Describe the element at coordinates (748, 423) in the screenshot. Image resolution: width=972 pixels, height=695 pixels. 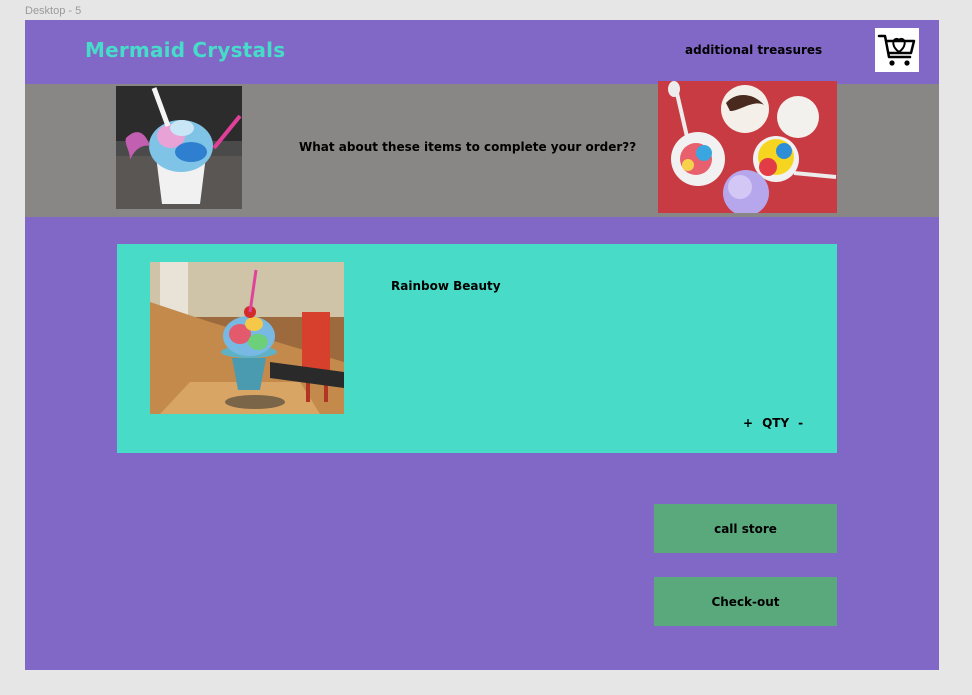
I see `qty-increase-button: +` at that location.